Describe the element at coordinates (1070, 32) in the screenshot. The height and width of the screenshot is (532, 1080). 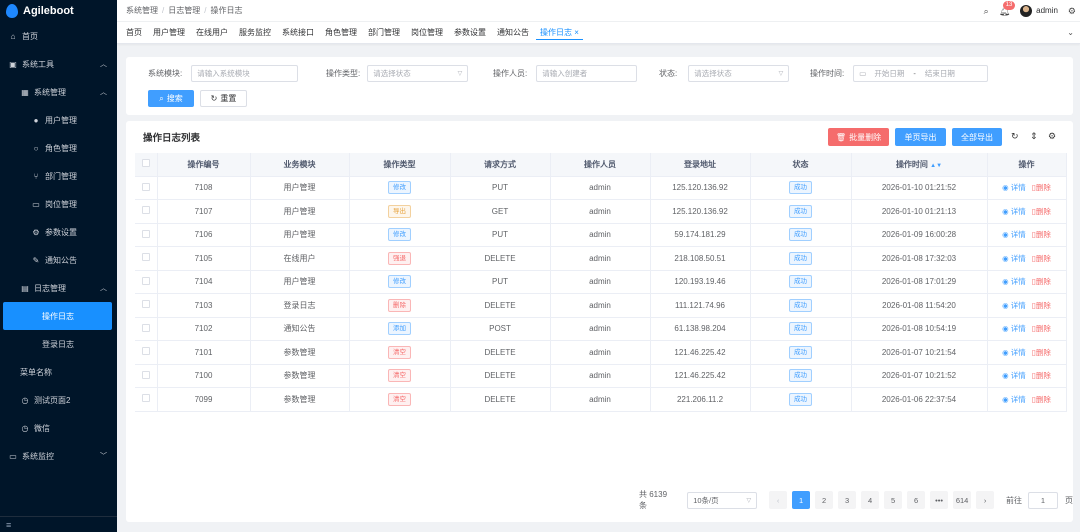
I see `chevron-down-icon: ⌄` at that location.